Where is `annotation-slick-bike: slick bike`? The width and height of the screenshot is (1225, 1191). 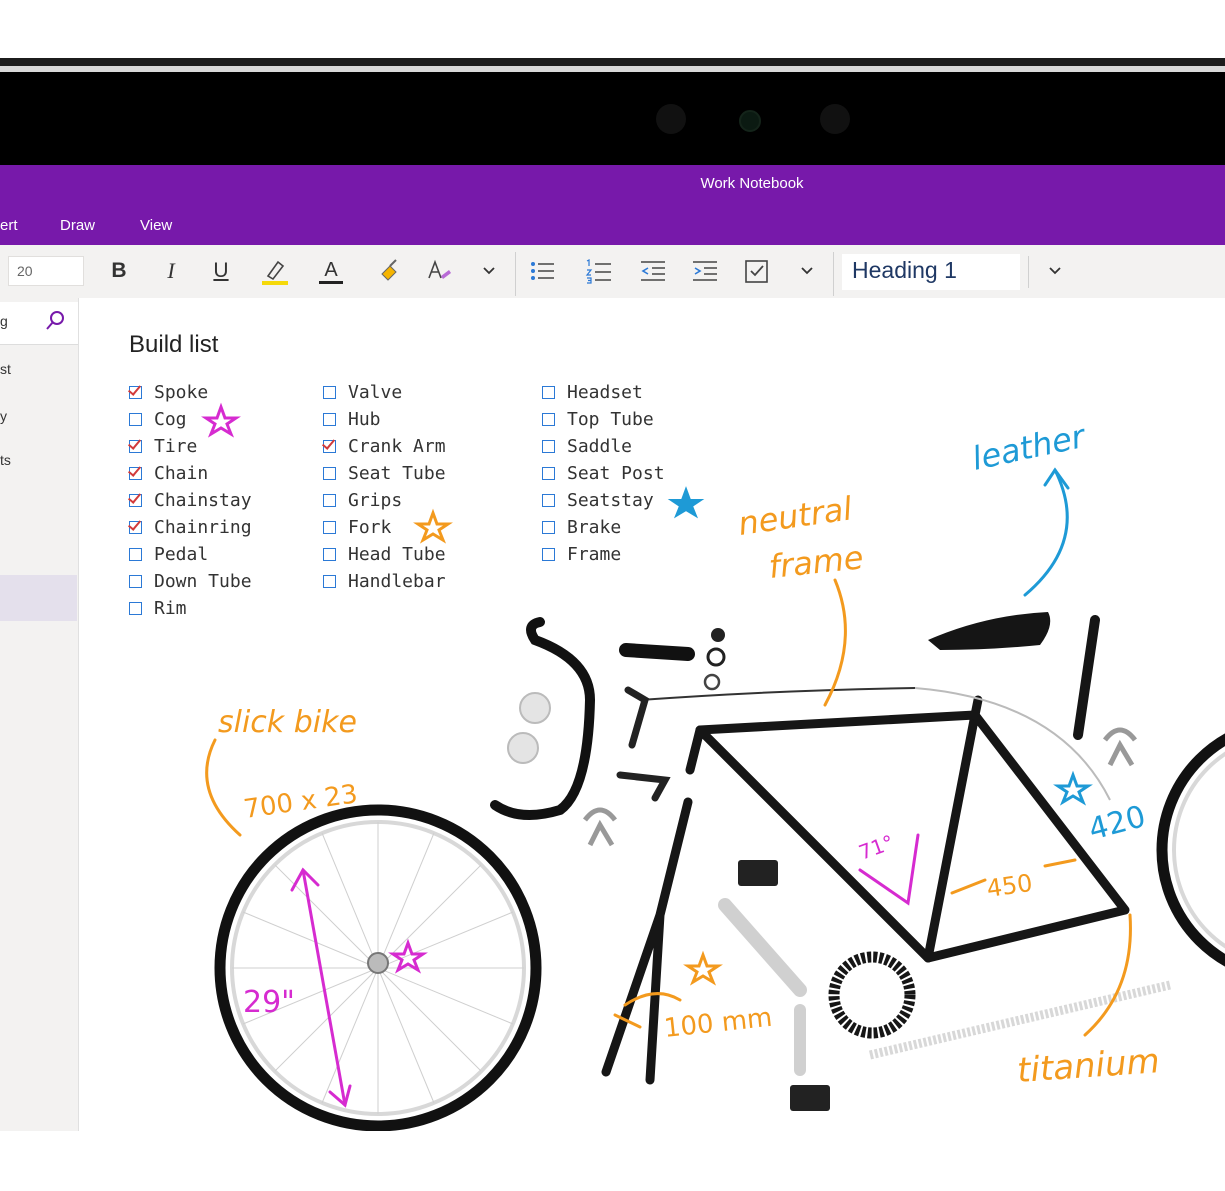
annotation-slick-bike: slick bike is located at coordinates (287, 722).